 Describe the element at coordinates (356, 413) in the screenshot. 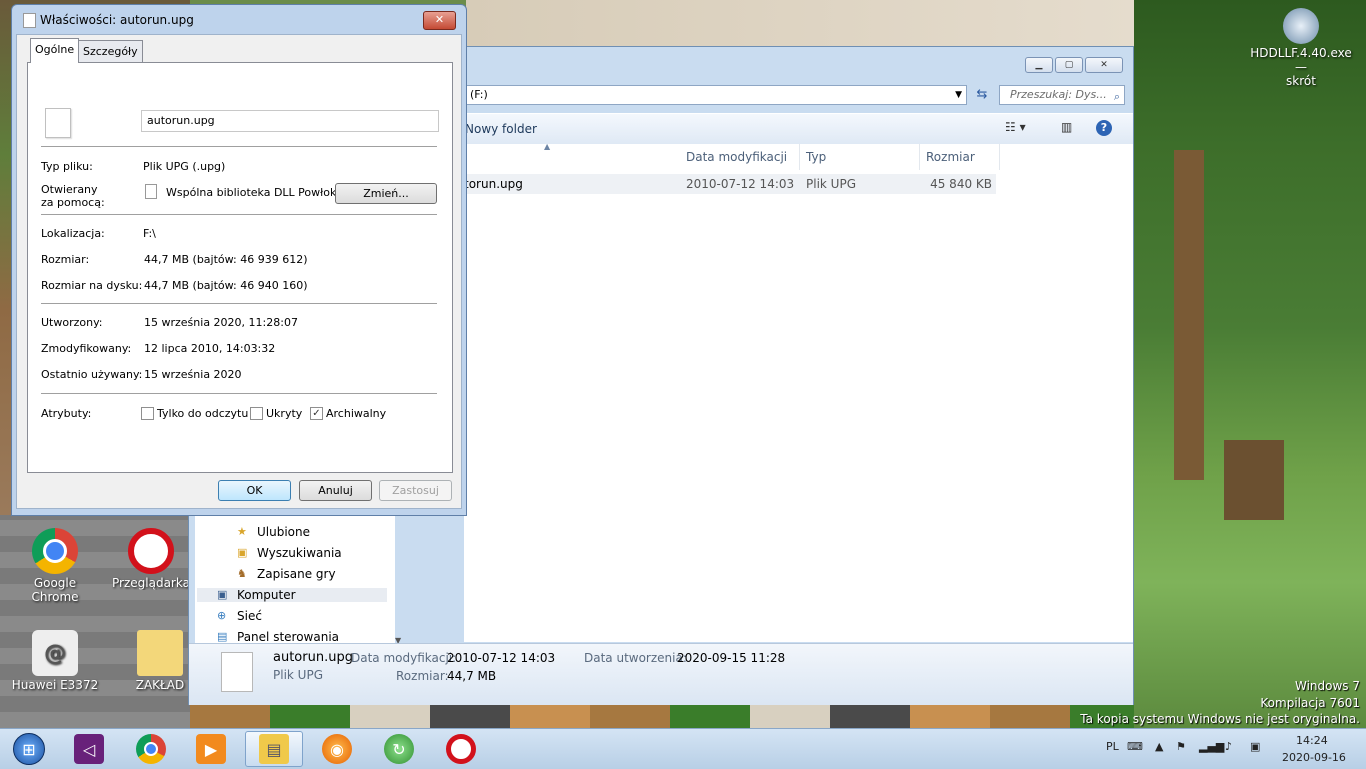

I see `checkbox-label: Archiwalny` at that location.